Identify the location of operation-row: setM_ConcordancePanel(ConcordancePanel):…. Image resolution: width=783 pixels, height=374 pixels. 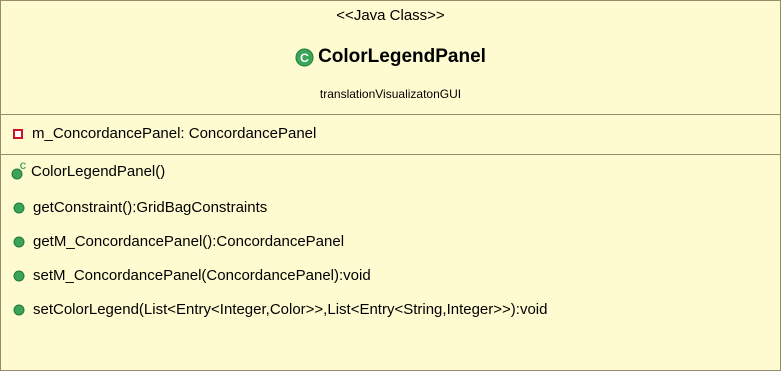
(192, 275).